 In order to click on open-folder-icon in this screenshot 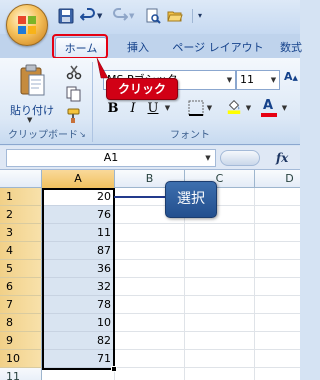, I will do `click(175, 16)`.